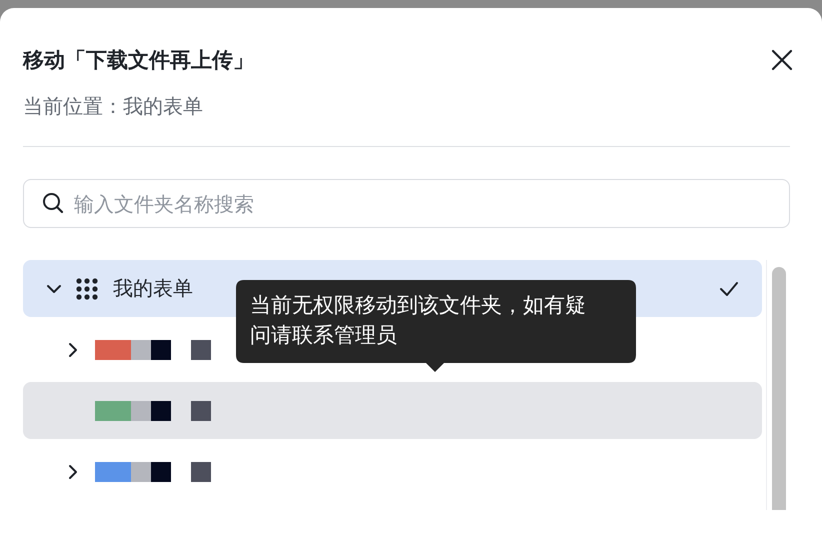  Describe the element at coordinates (113, 106) in the screenshot. I see `current-location: 当前位置：我的表单` at that location.